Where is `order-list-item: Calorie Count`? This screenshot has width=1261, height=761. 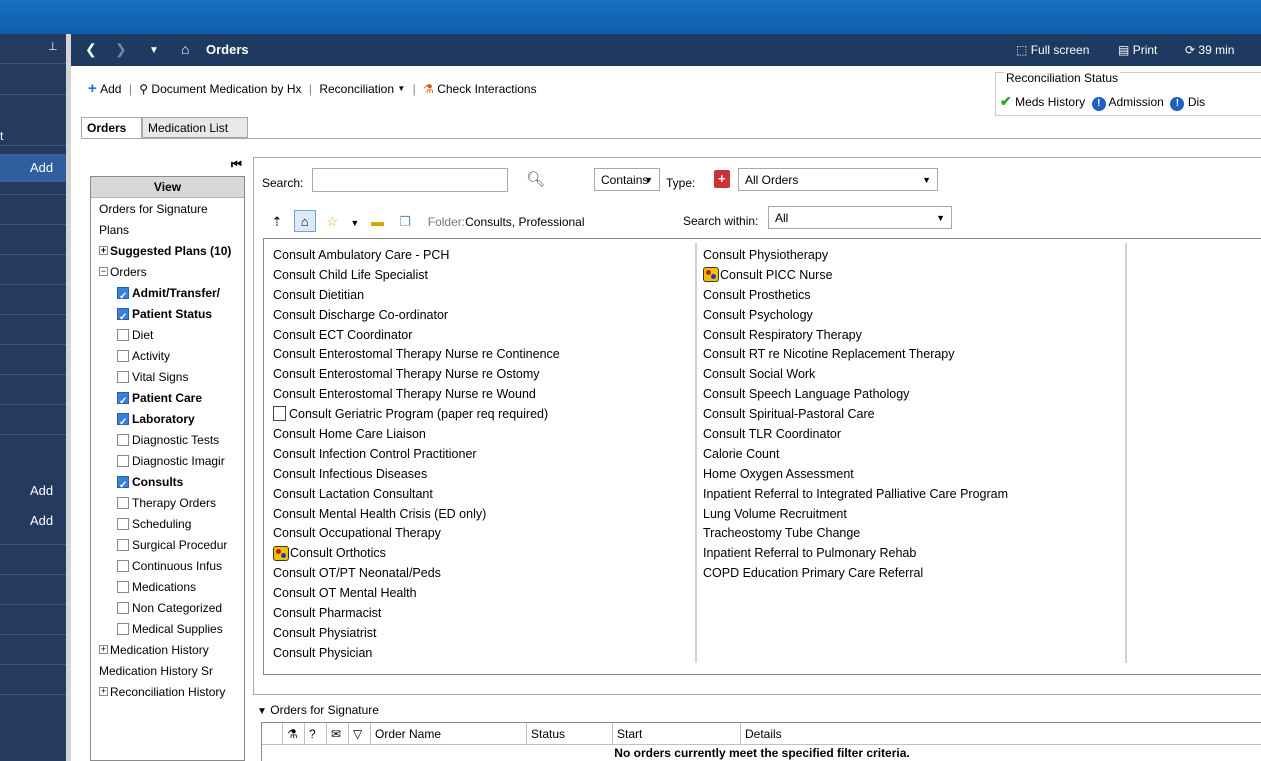
order-list-item: Calorie Count is located at coordinates (855, 454).